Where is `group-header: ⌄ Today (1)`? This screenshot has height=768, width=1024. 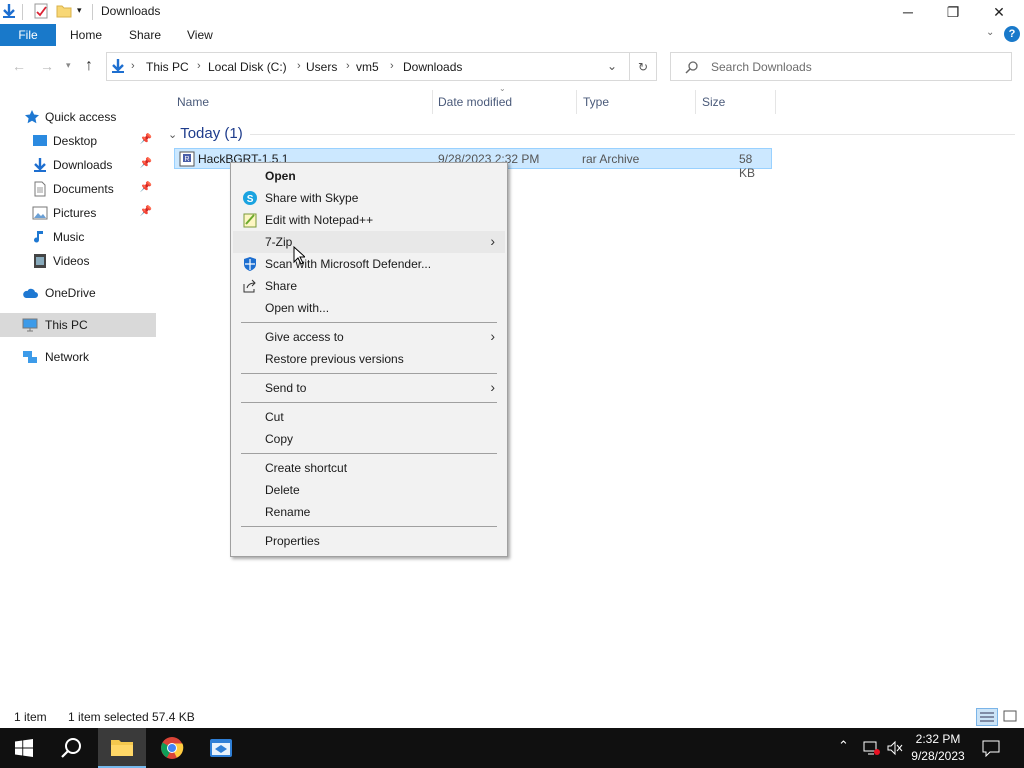
group-header: ⌄ Today (1) is located at coordinates (205, 133).